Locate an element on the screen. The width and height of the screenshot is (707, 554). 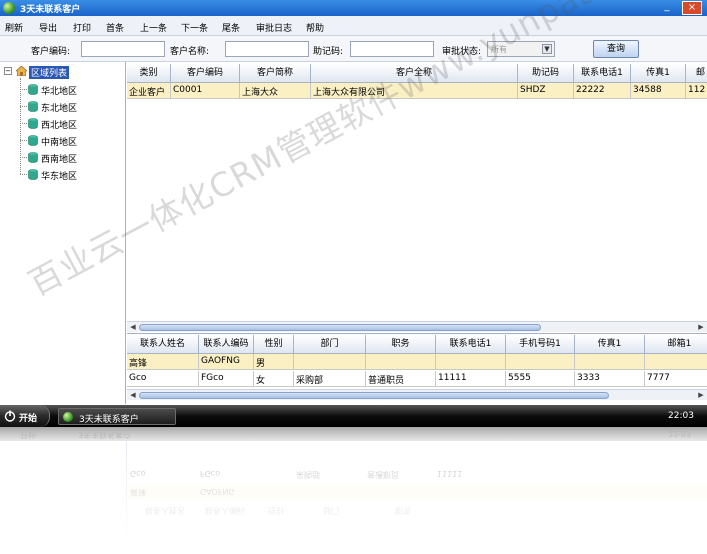
menu-last: 尾条 is located at coordinates (231, 27).